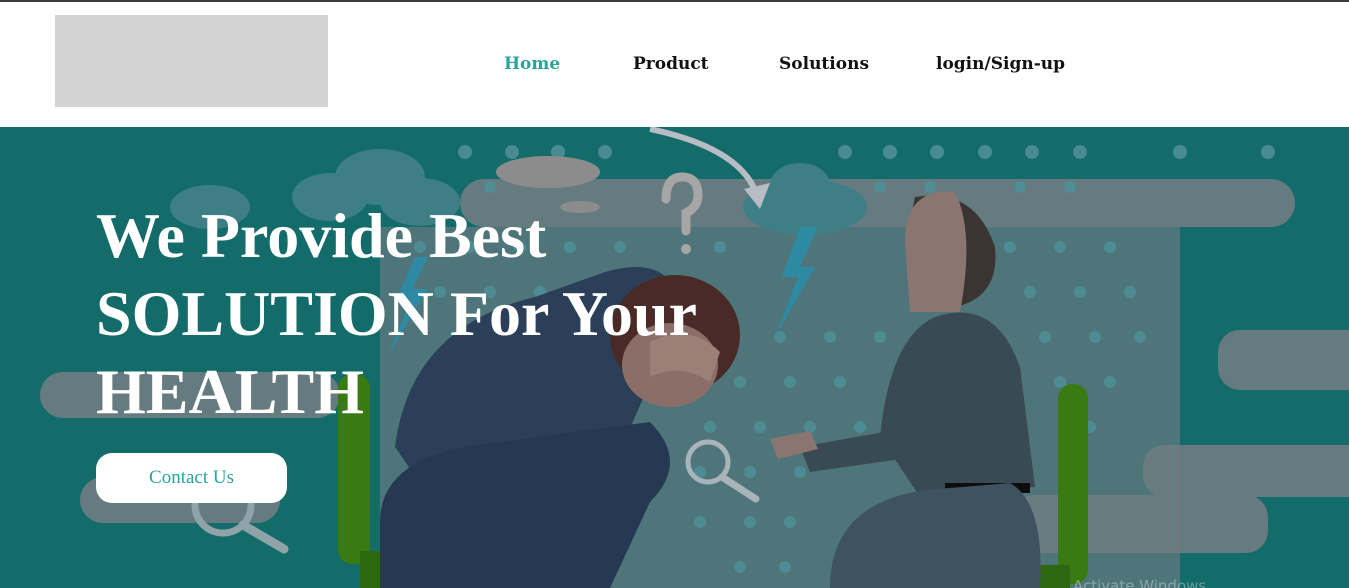  Describe the element at coordinates (396, 313) in the screenshot. I see `hero-headline-line-2: SOLUTION For Your` at that location.